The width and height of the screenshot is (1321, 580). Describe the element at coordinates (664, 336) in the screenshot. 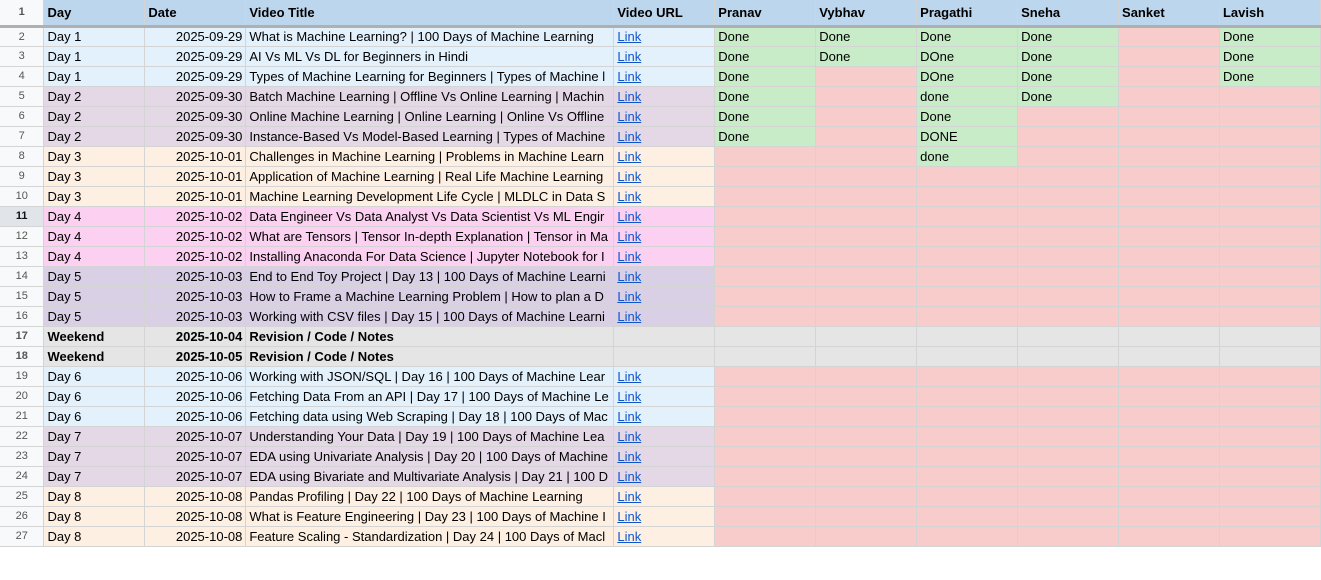

I see `cell-video-url` at that location.